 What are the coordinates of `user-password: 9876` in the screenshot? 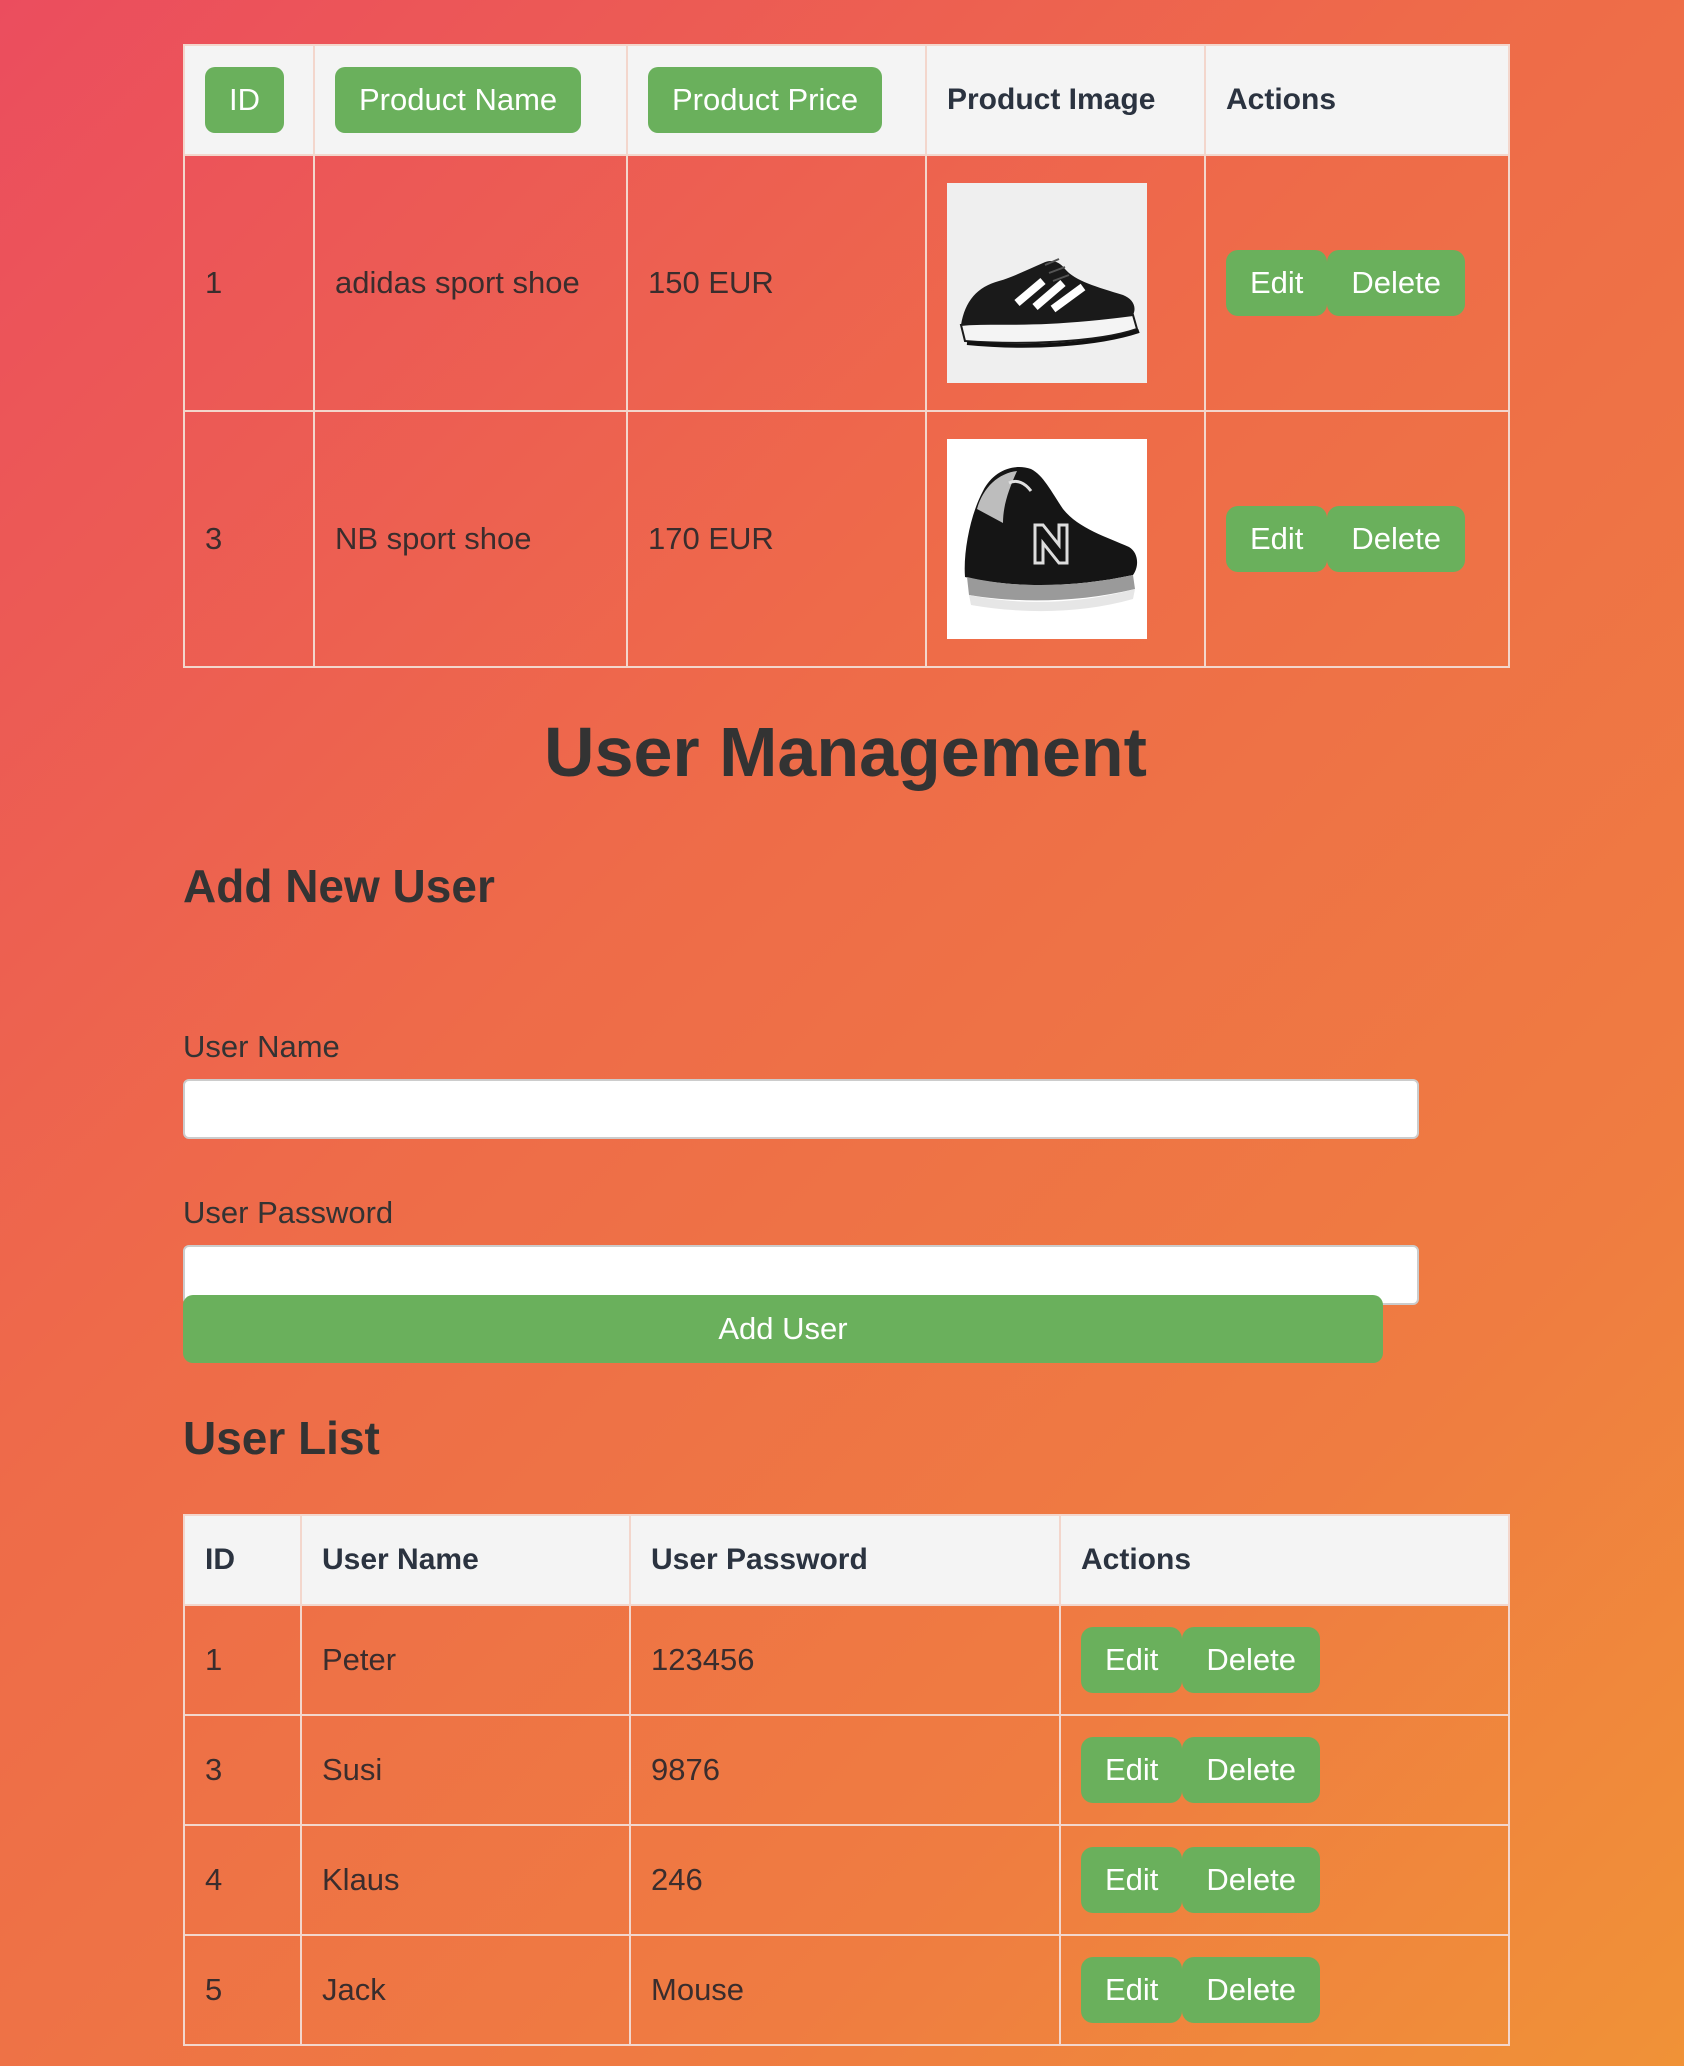 It's located at (845, 1770).